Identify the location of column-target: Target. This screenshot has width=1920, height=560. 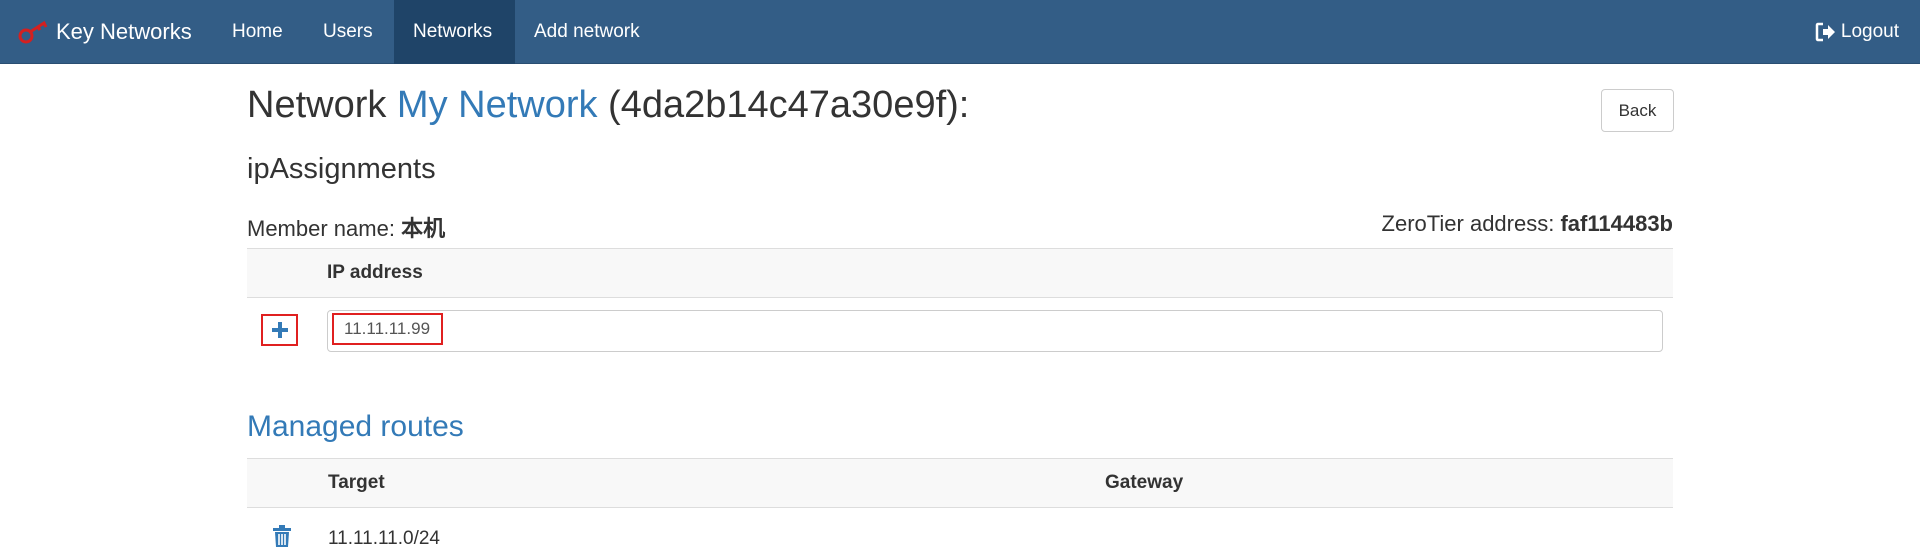
(356, 482).